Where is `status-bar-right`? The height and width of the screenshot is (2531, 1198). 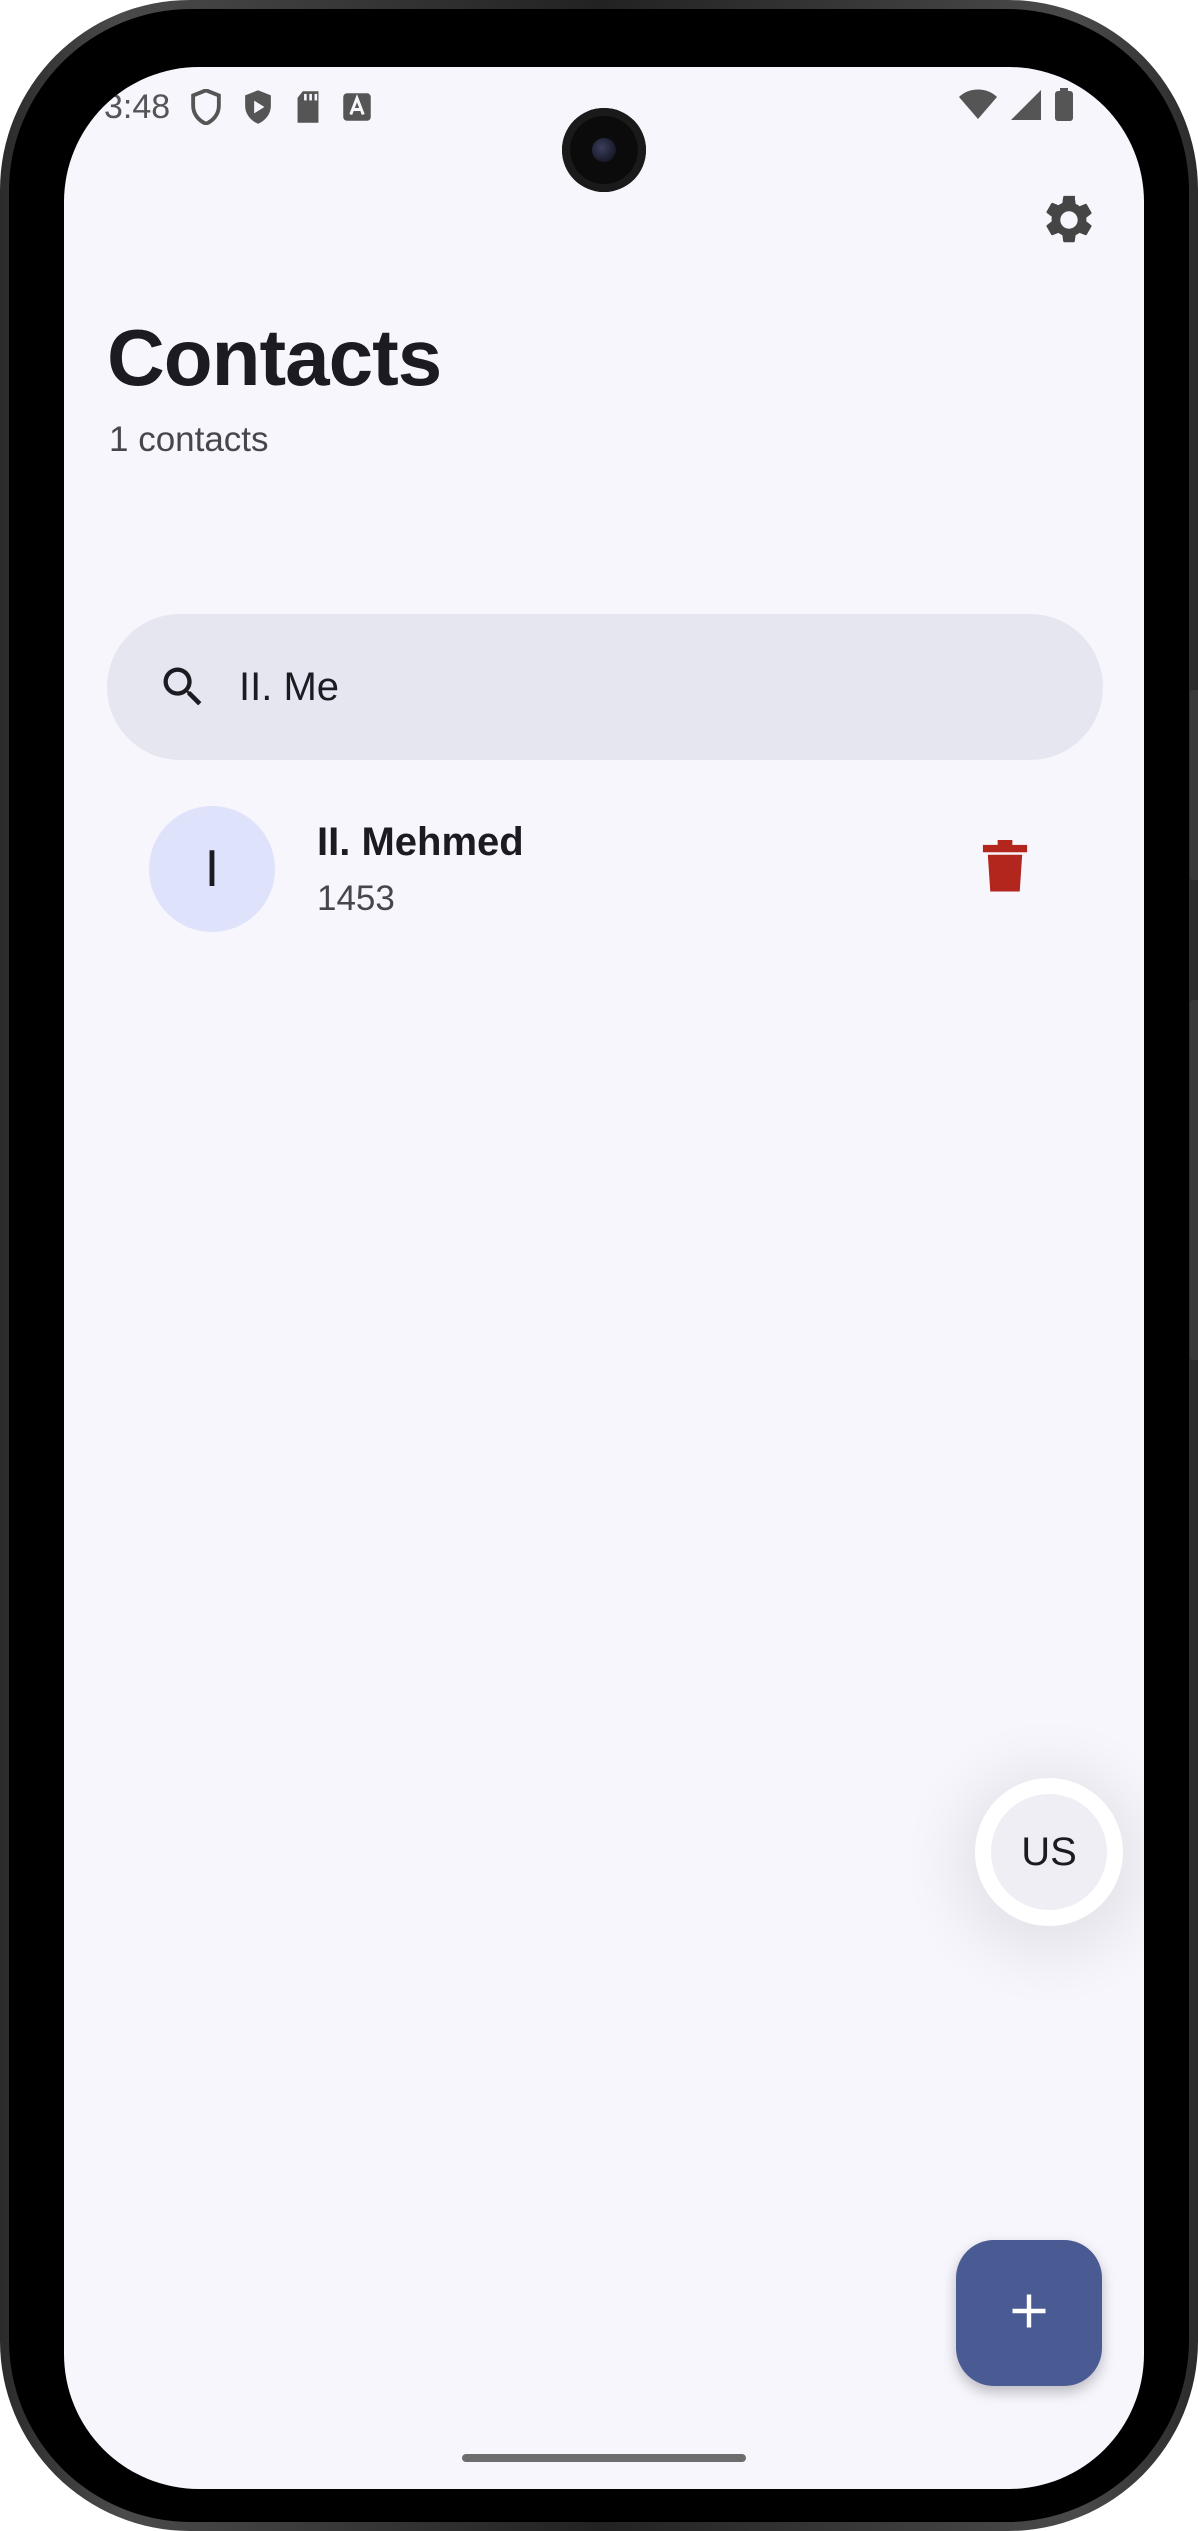
status-bar-right is located at coordinates (1016, 107).